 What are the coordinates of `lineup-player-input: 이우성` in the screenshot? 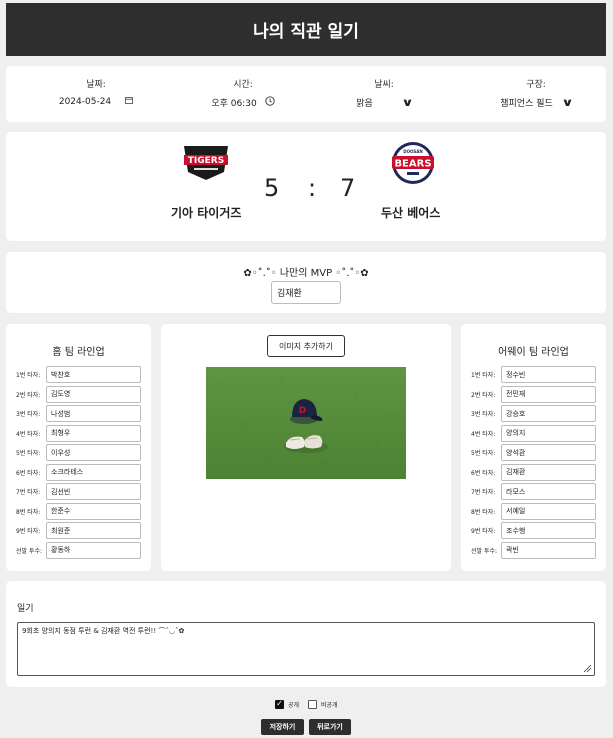 It's located at (93, 452).